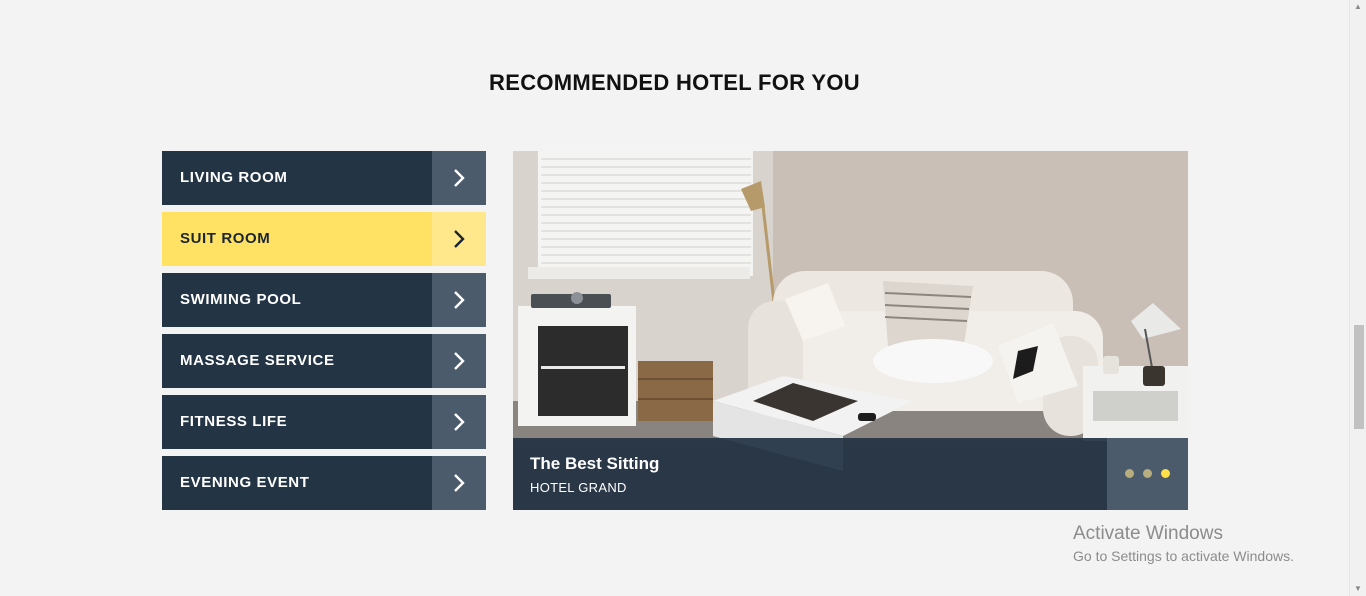 This screenshot has width=1366, height=596. I want to click on slide-caption: The Best Sitting HOTEL GRAND, so click(850, 474).